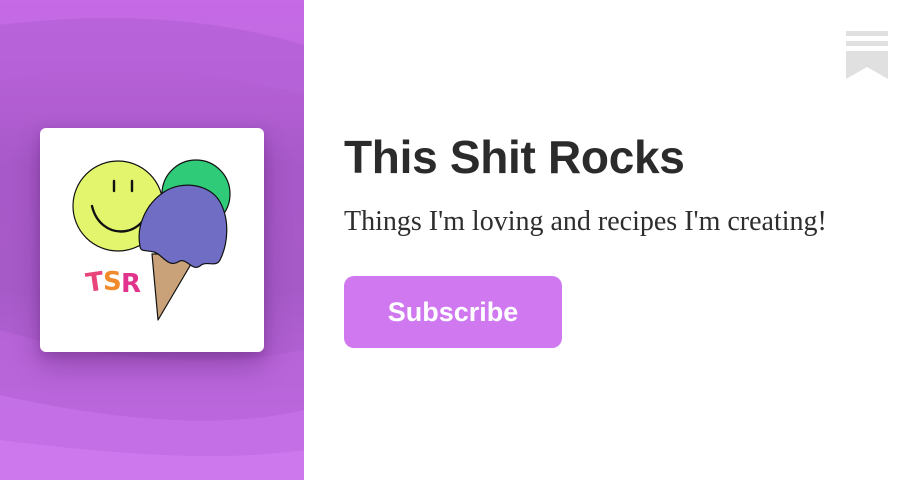 This screenshot has height=480, width=920. What do you see at coordinates (867, 55) in the screenshot?
I see `substack-bookmark-icon` at bounding box center [867, 55].